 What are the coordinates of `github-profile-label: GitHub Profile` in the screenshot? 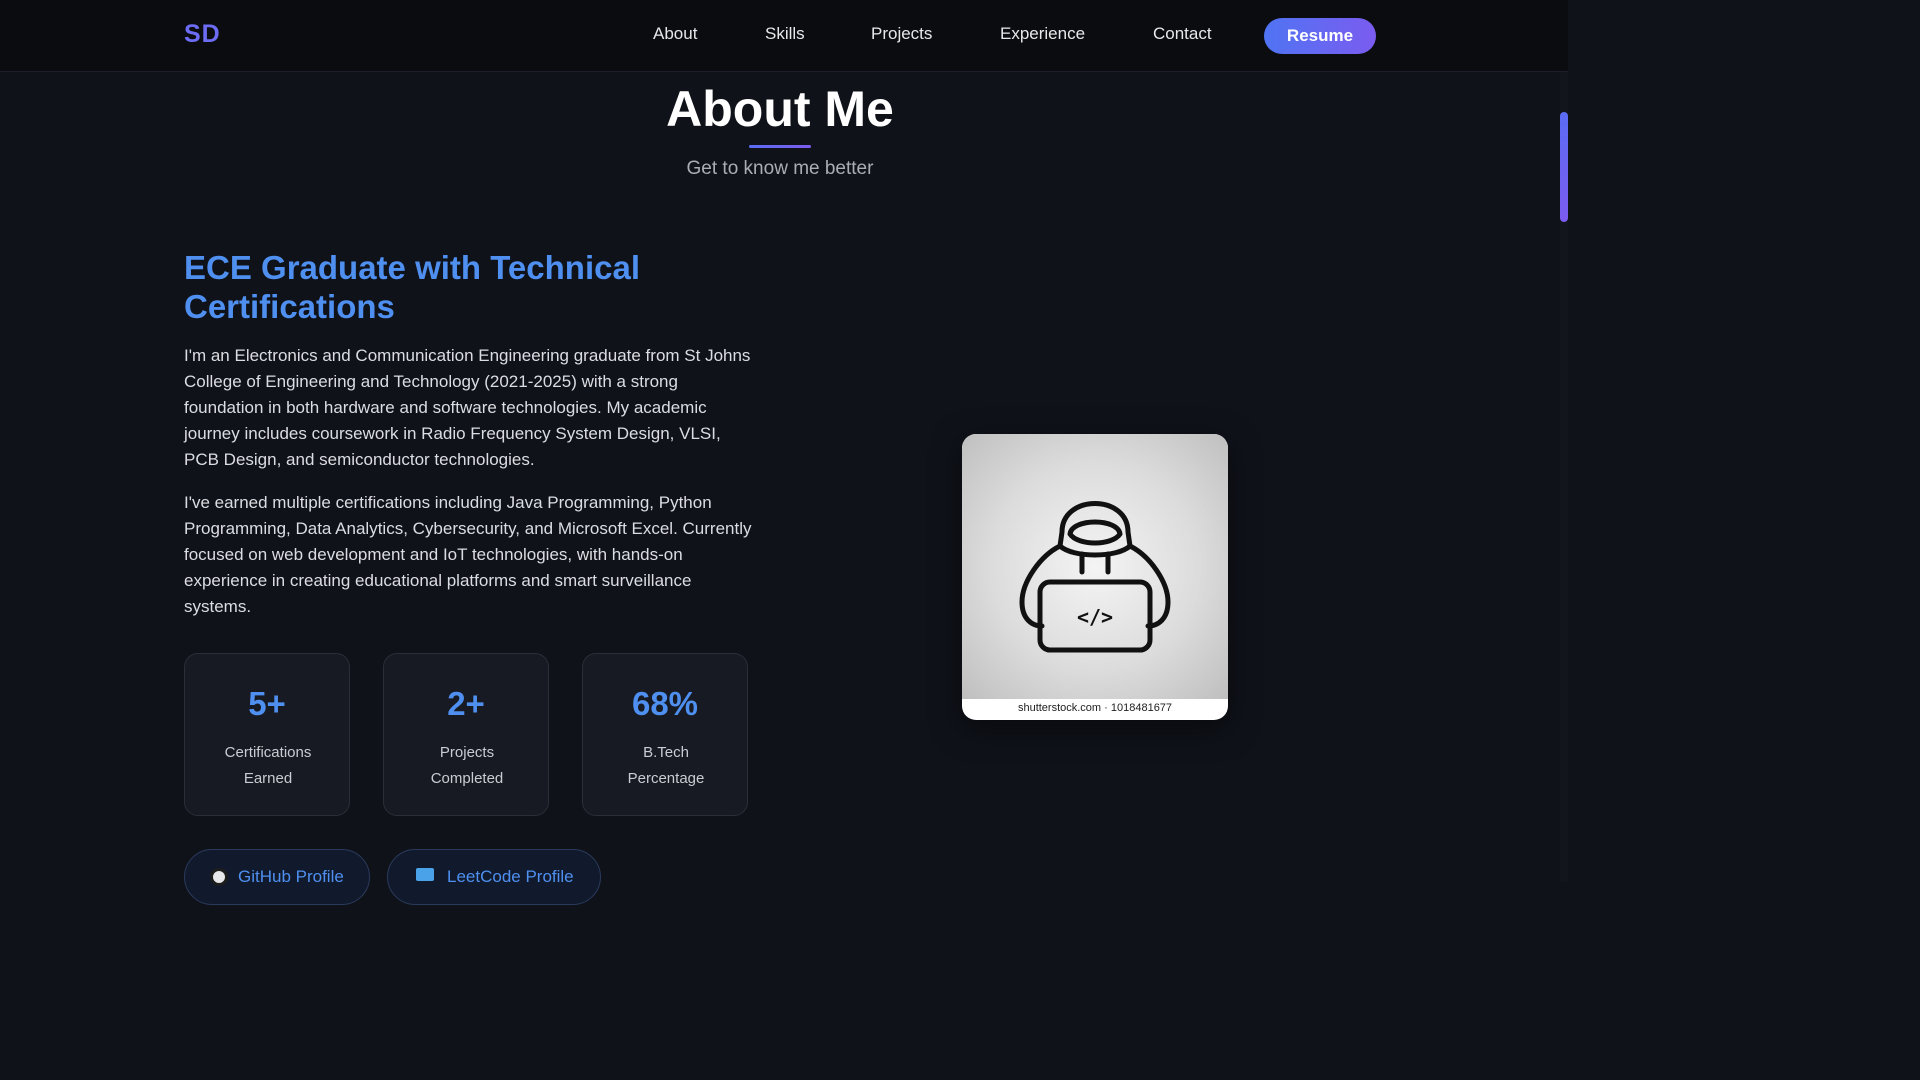 It's located at (291, 876).